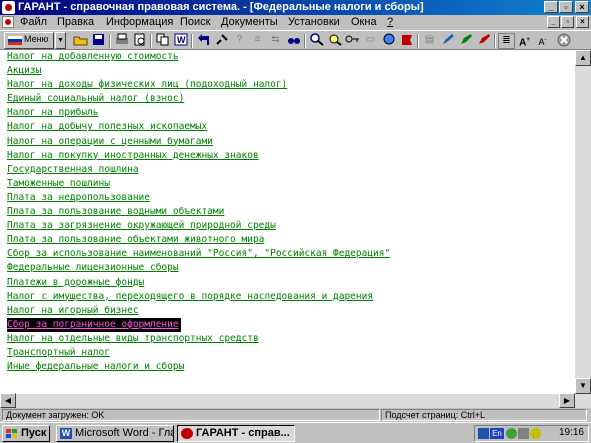 The image size is (591, 443). Describe the element at coordinates (239, 41) in the screenshot. I see `help-question-icon: ?` at that location.